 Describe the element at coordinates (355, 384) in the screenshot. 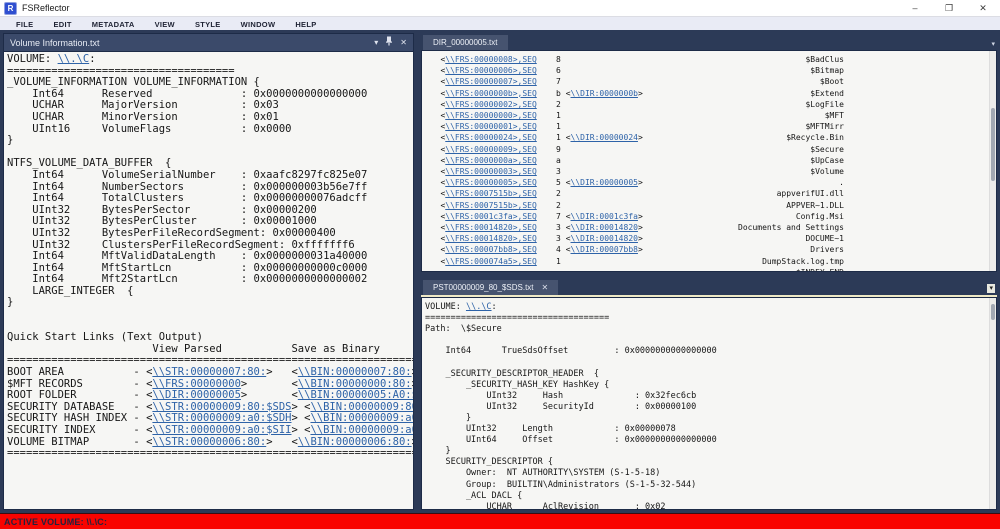

I see `file-link: \\BIN:00000000:80:` at that location.